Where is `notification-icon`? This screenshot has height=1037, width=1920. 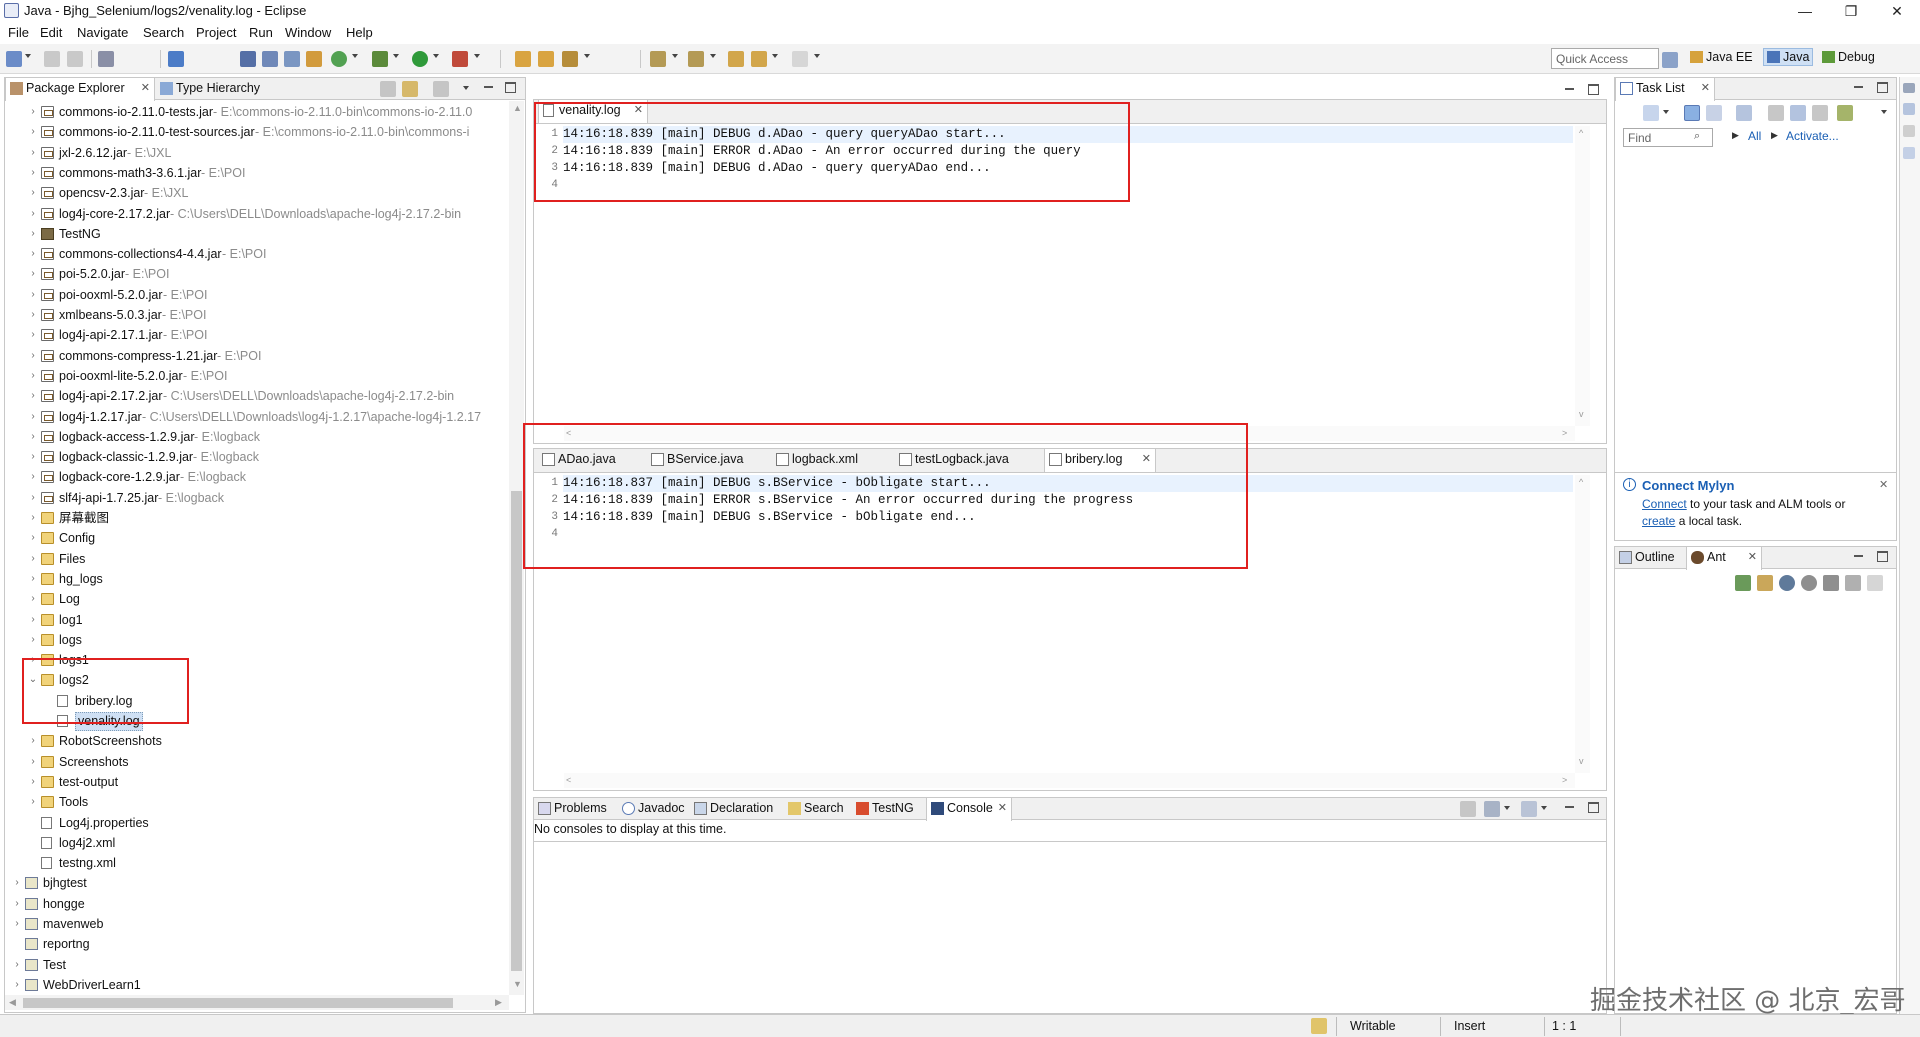
notification-icon is located at coordinates (1319, 1026).